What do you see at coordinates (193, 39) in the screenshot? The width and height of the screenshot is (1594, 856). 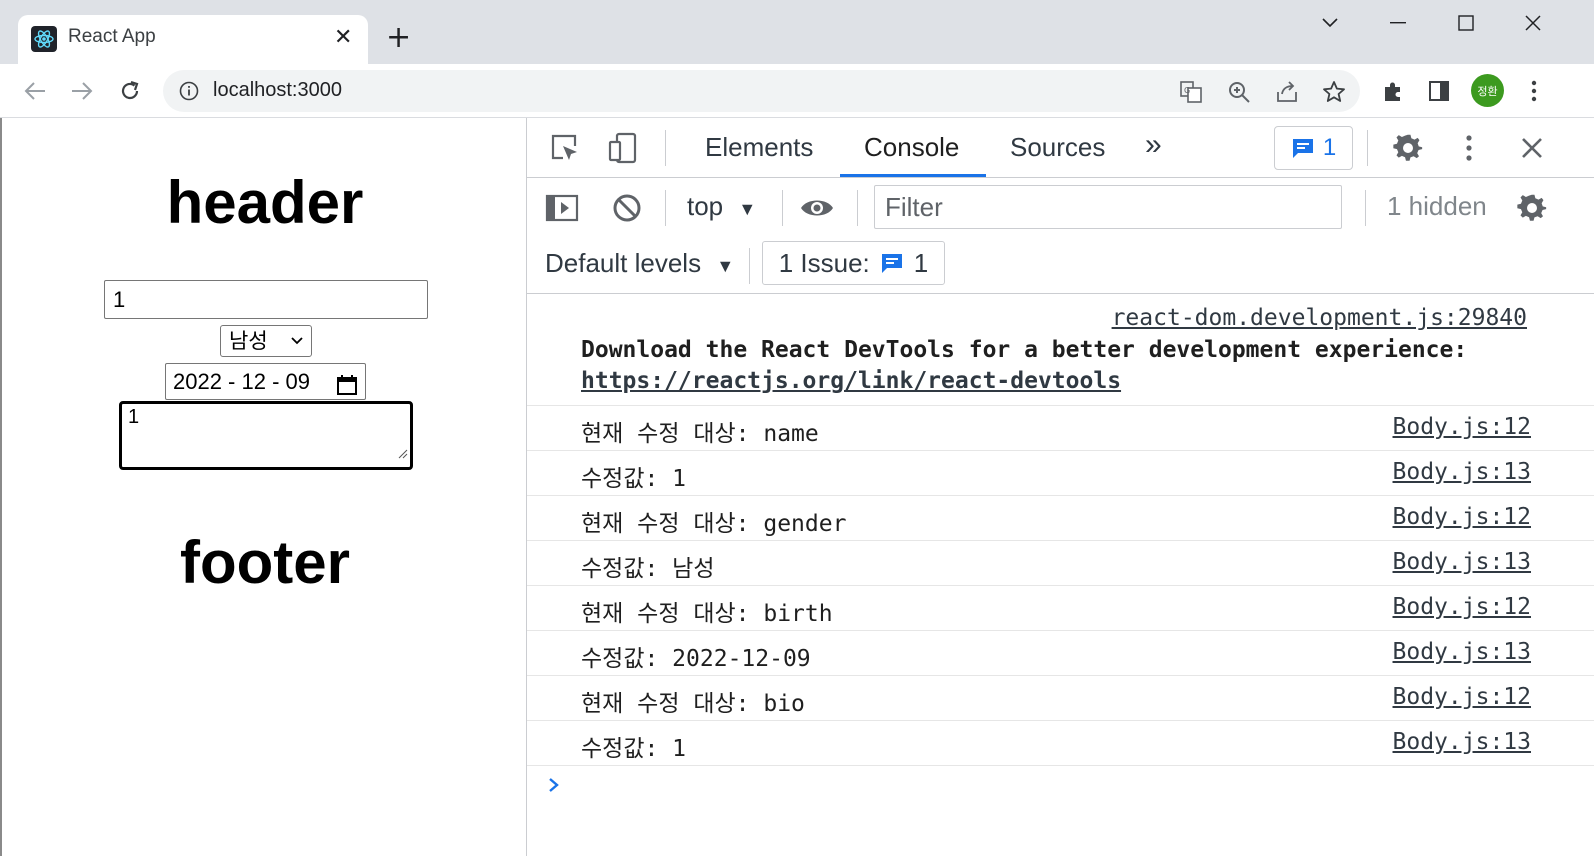 I see `browser-tab: React App ✕` at bounding box center [193, 39].